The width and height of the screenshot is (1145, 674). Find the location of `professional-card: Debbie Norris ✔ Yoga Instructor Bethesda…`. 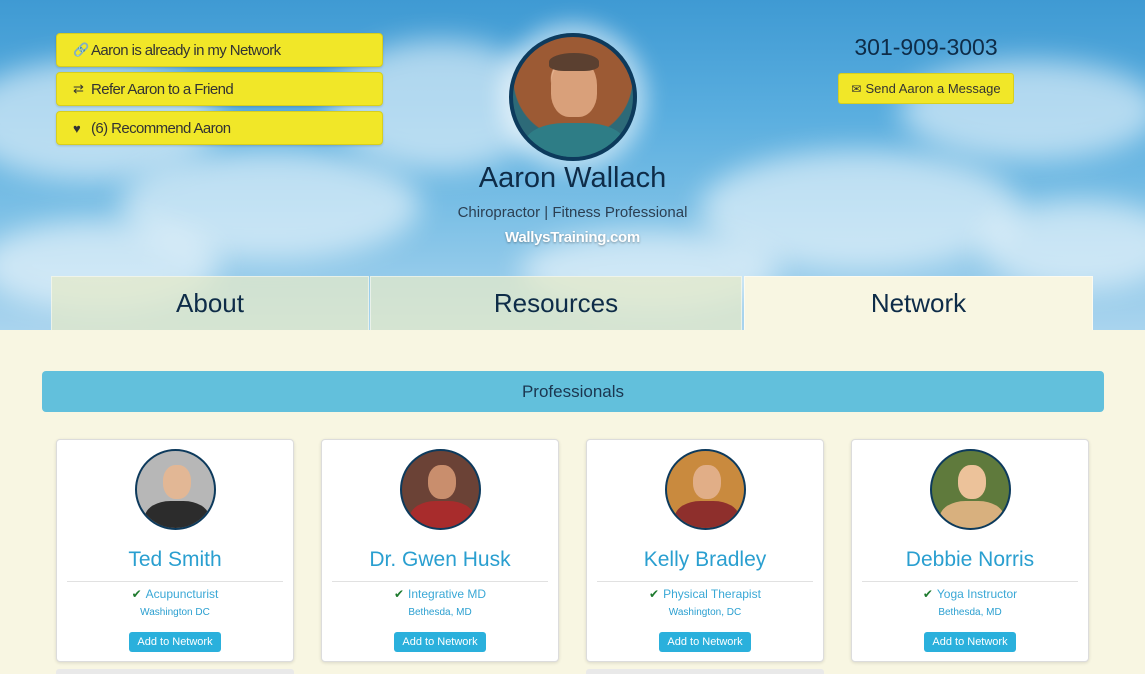

professional-card: Debbie Norris ✔ Yoga Instructor Bethesda… is located at coordinates (970, 550).